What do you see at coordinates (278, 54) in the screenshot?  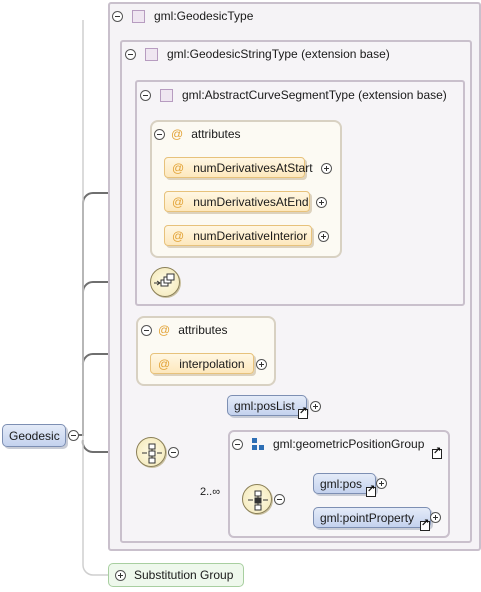 I see `geodesic-string-type-label: gml:GeodesicStringType (extension base)` at bounding box center [278, 54].